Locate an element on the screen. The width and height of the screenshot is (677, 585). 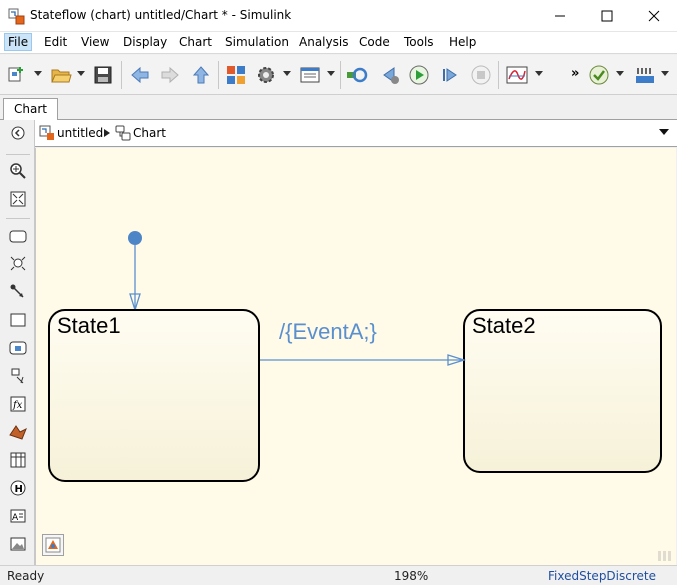
forward-arrow-icon is located at coordinates (170, 75).